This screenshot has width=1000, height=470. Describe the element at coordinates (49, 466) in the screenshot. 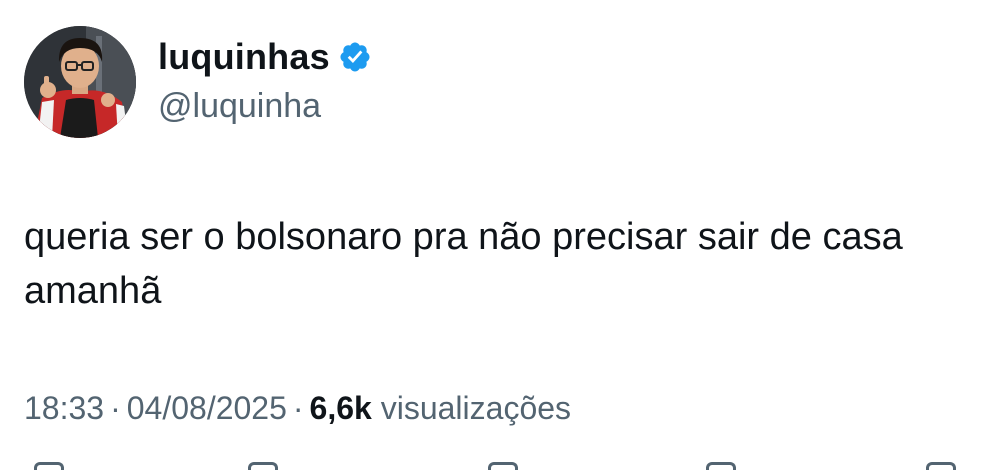

I see `reply-icon` at that location.